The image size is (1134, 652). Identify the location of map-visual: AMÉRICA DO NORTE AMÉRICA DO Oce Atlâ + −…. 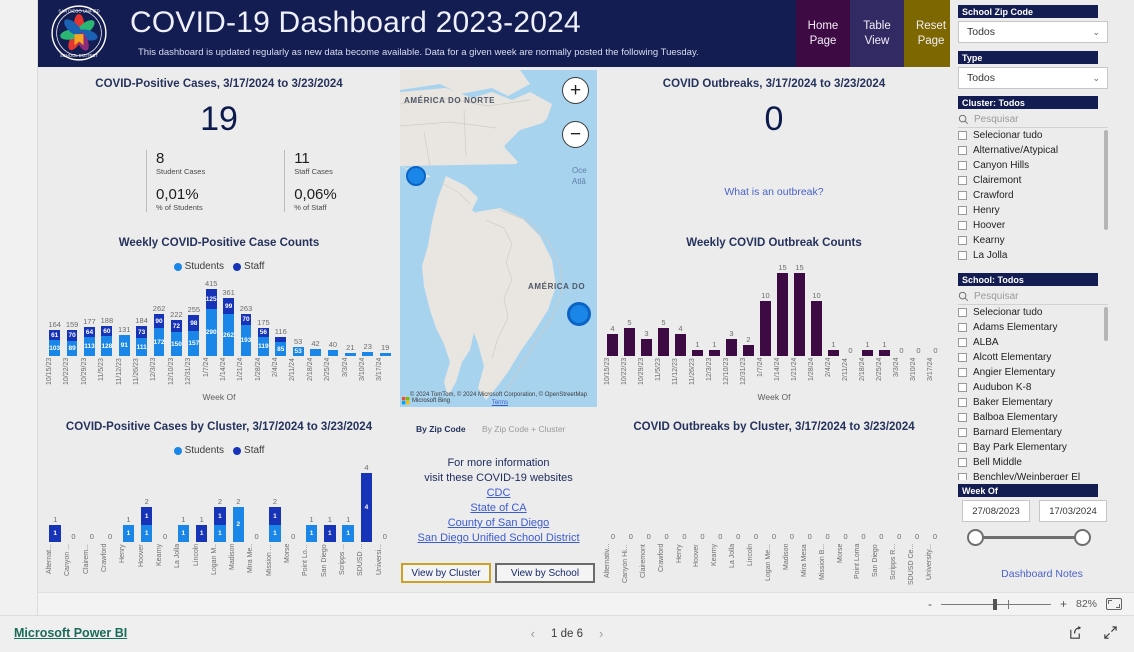
(498, 238).